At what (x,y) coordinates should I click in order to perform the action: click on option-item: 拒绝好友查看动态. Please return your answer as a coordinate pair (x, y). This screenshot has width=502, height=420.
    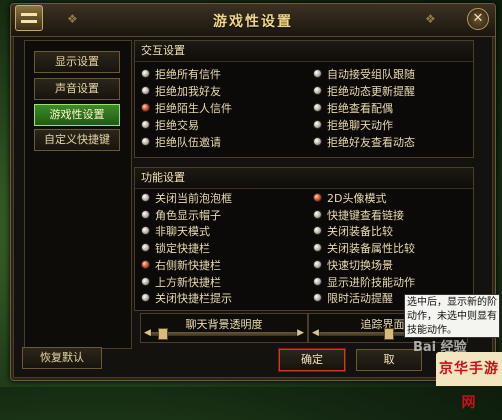
    Looking at the image, I should click on (364, 143).